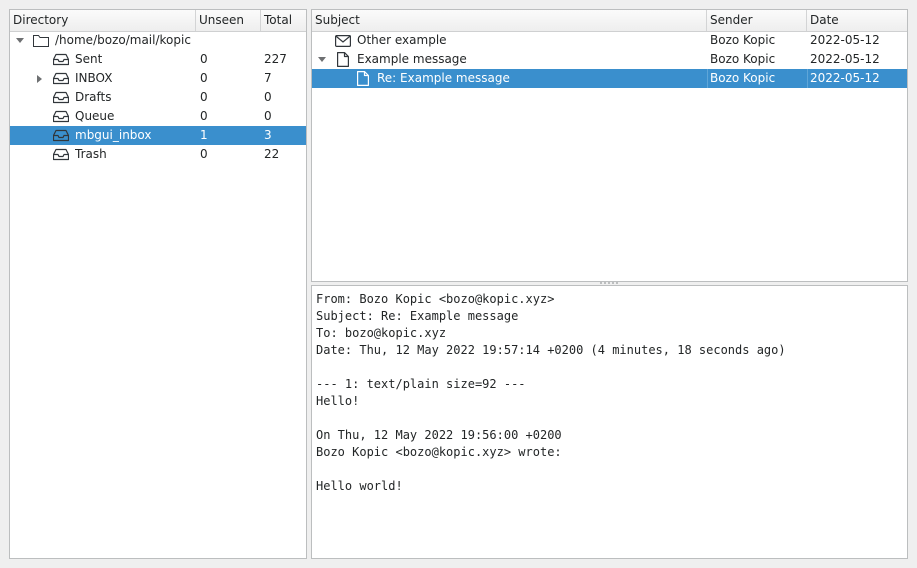 The image size is (917, 568). What do you see at coordinates (158, 135) in the screenshot?
I see `folder-row: mbgui_inbox 1 3` at bounding box center [158, 135].